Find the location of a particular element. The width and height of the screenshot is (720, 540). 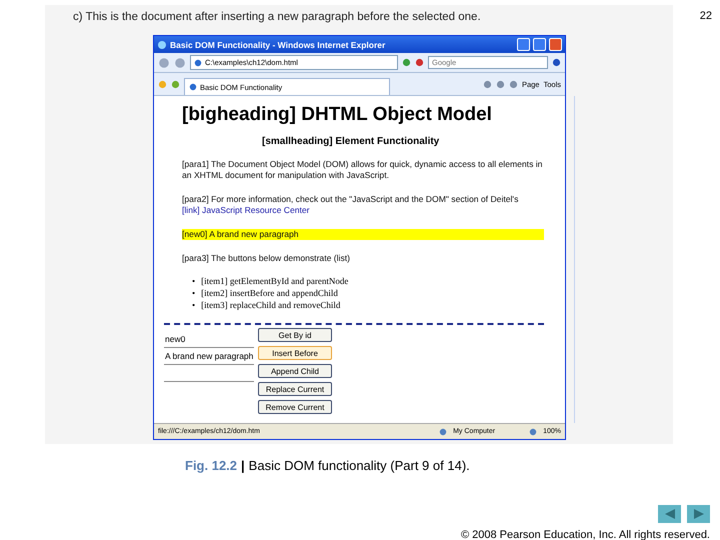

action-button: Get By id is located at coordinates (295, 335).